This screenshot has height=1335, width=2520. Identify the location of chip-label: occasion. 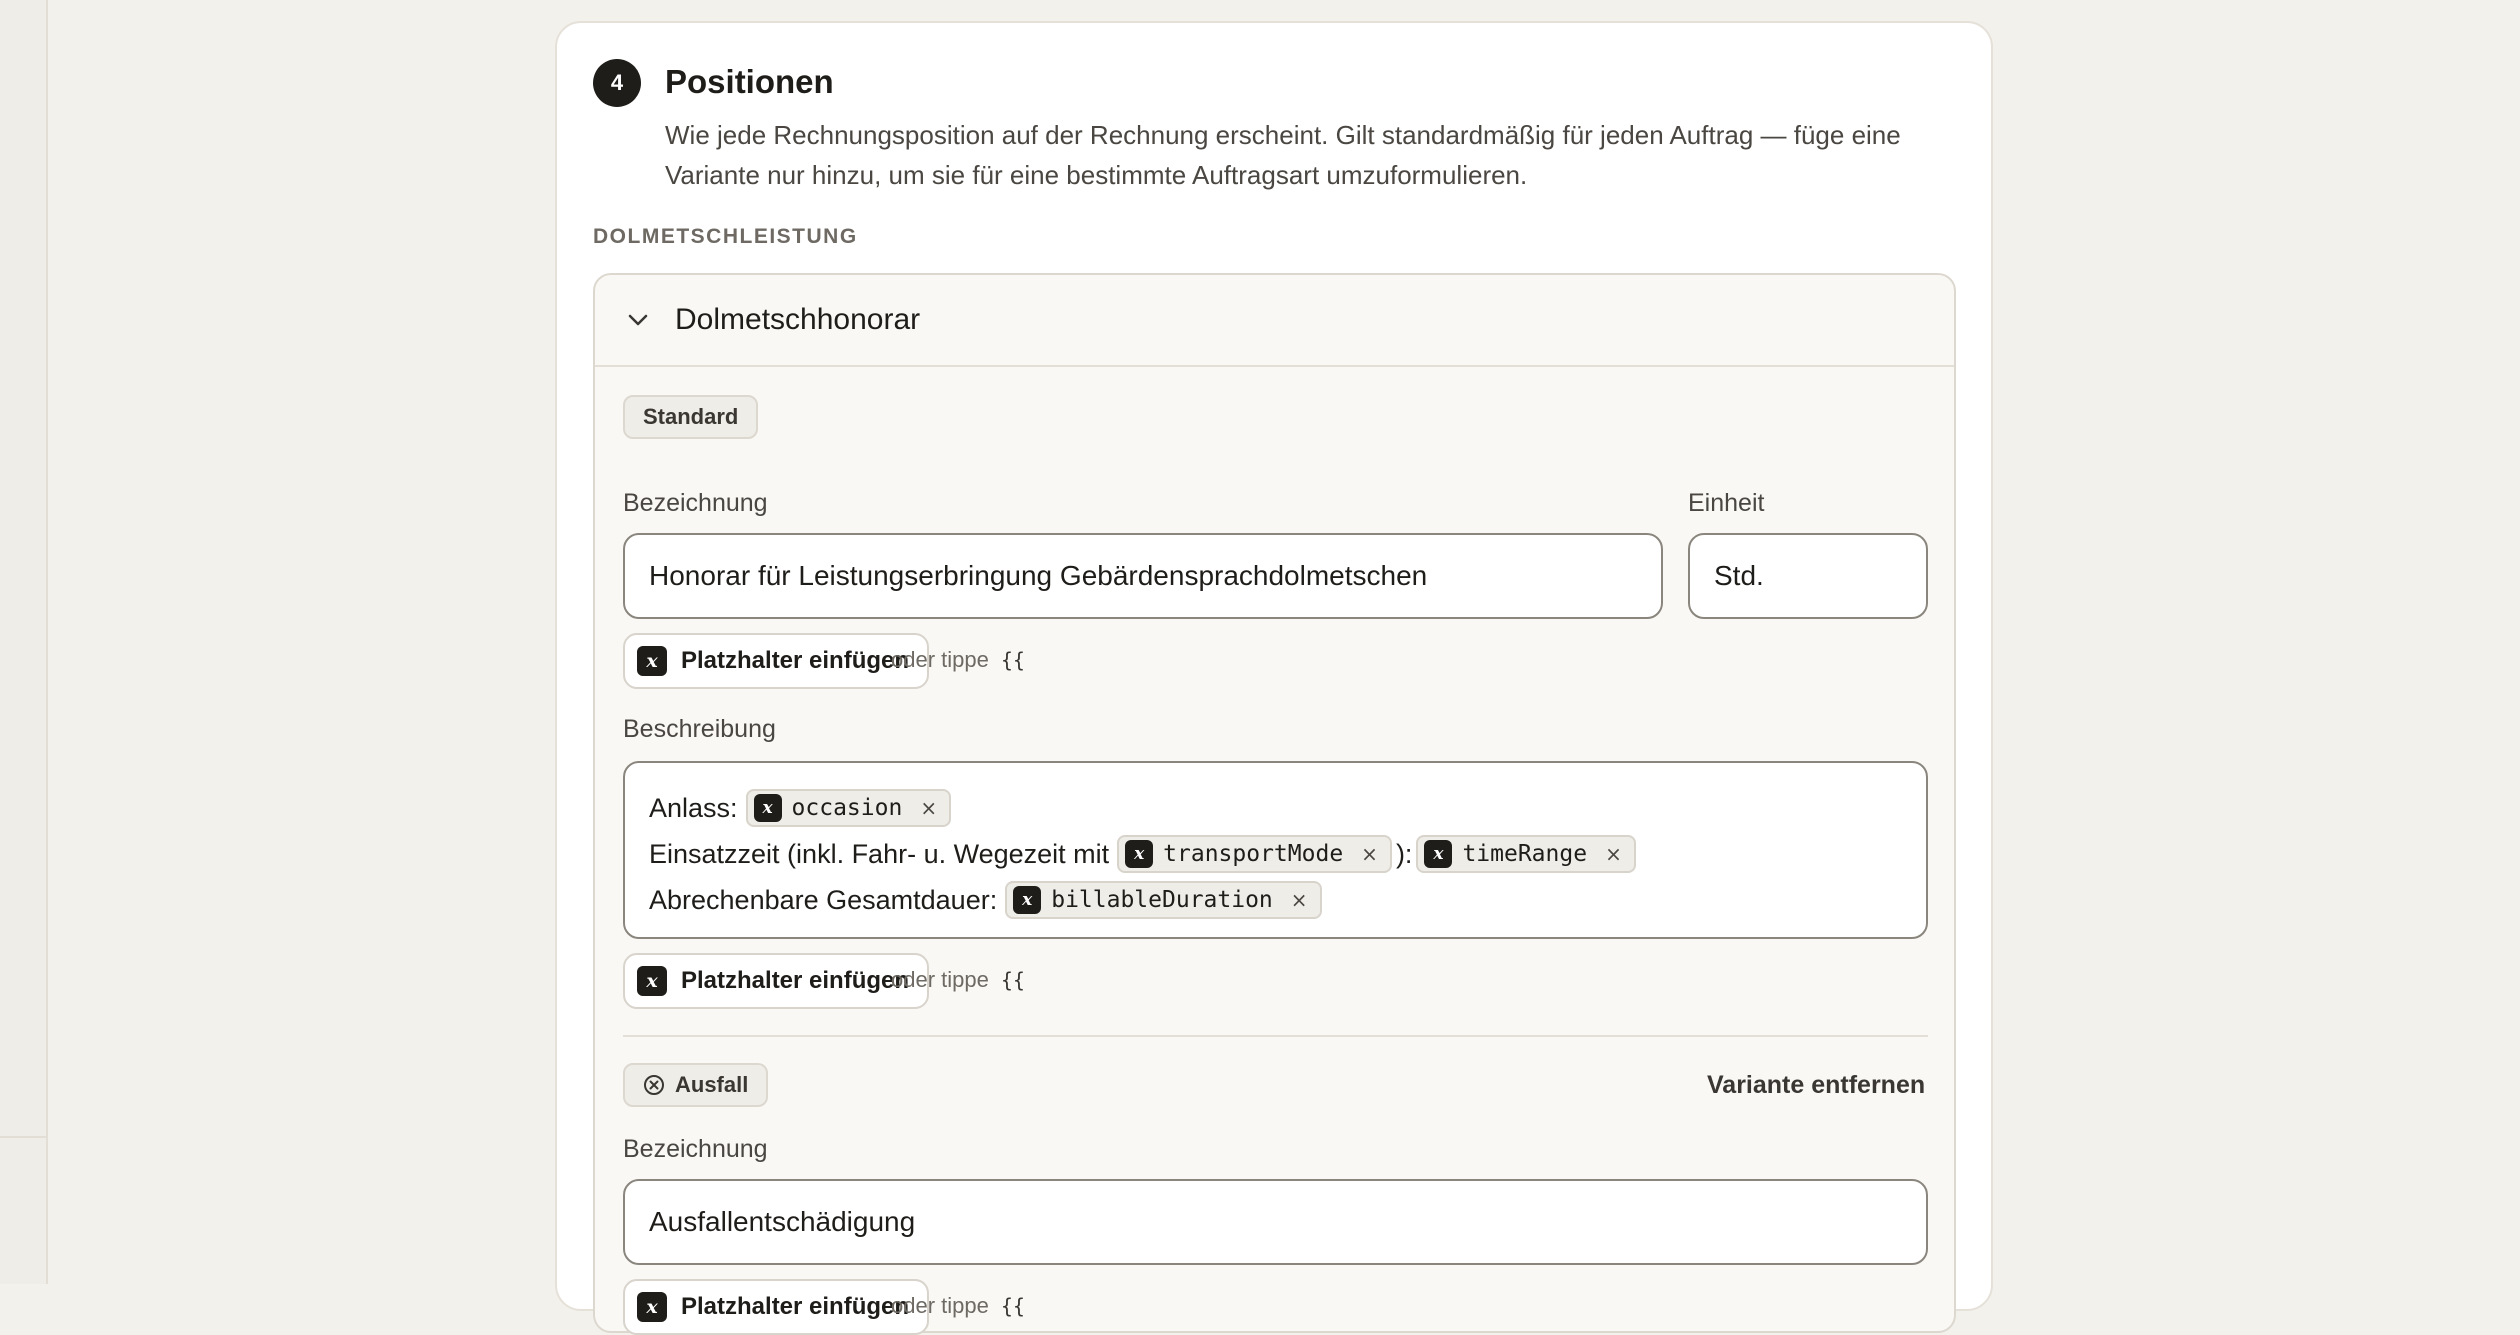
(847, 808).